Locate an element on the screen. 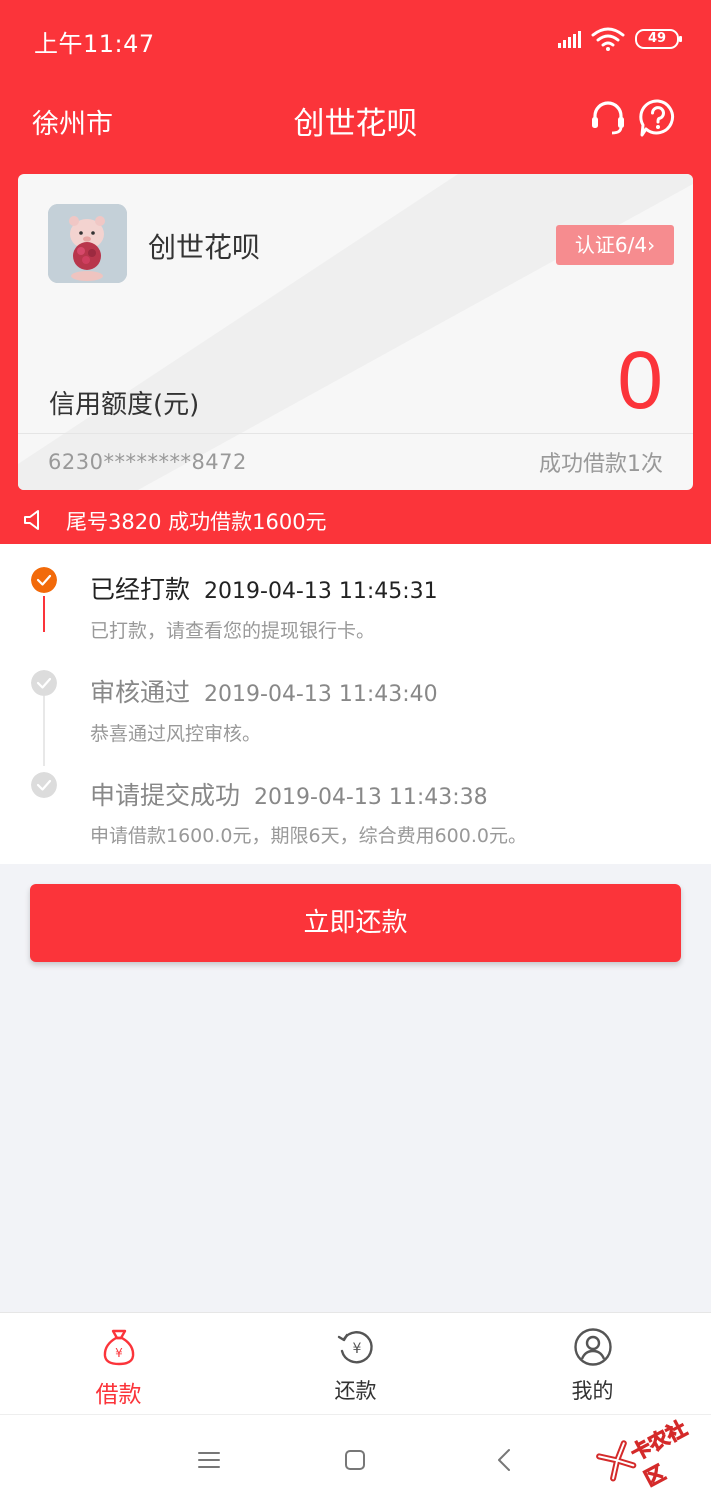 The height and width of the screenshot is (1500, 711). check-active-icon is located at coordinates (44, 580).